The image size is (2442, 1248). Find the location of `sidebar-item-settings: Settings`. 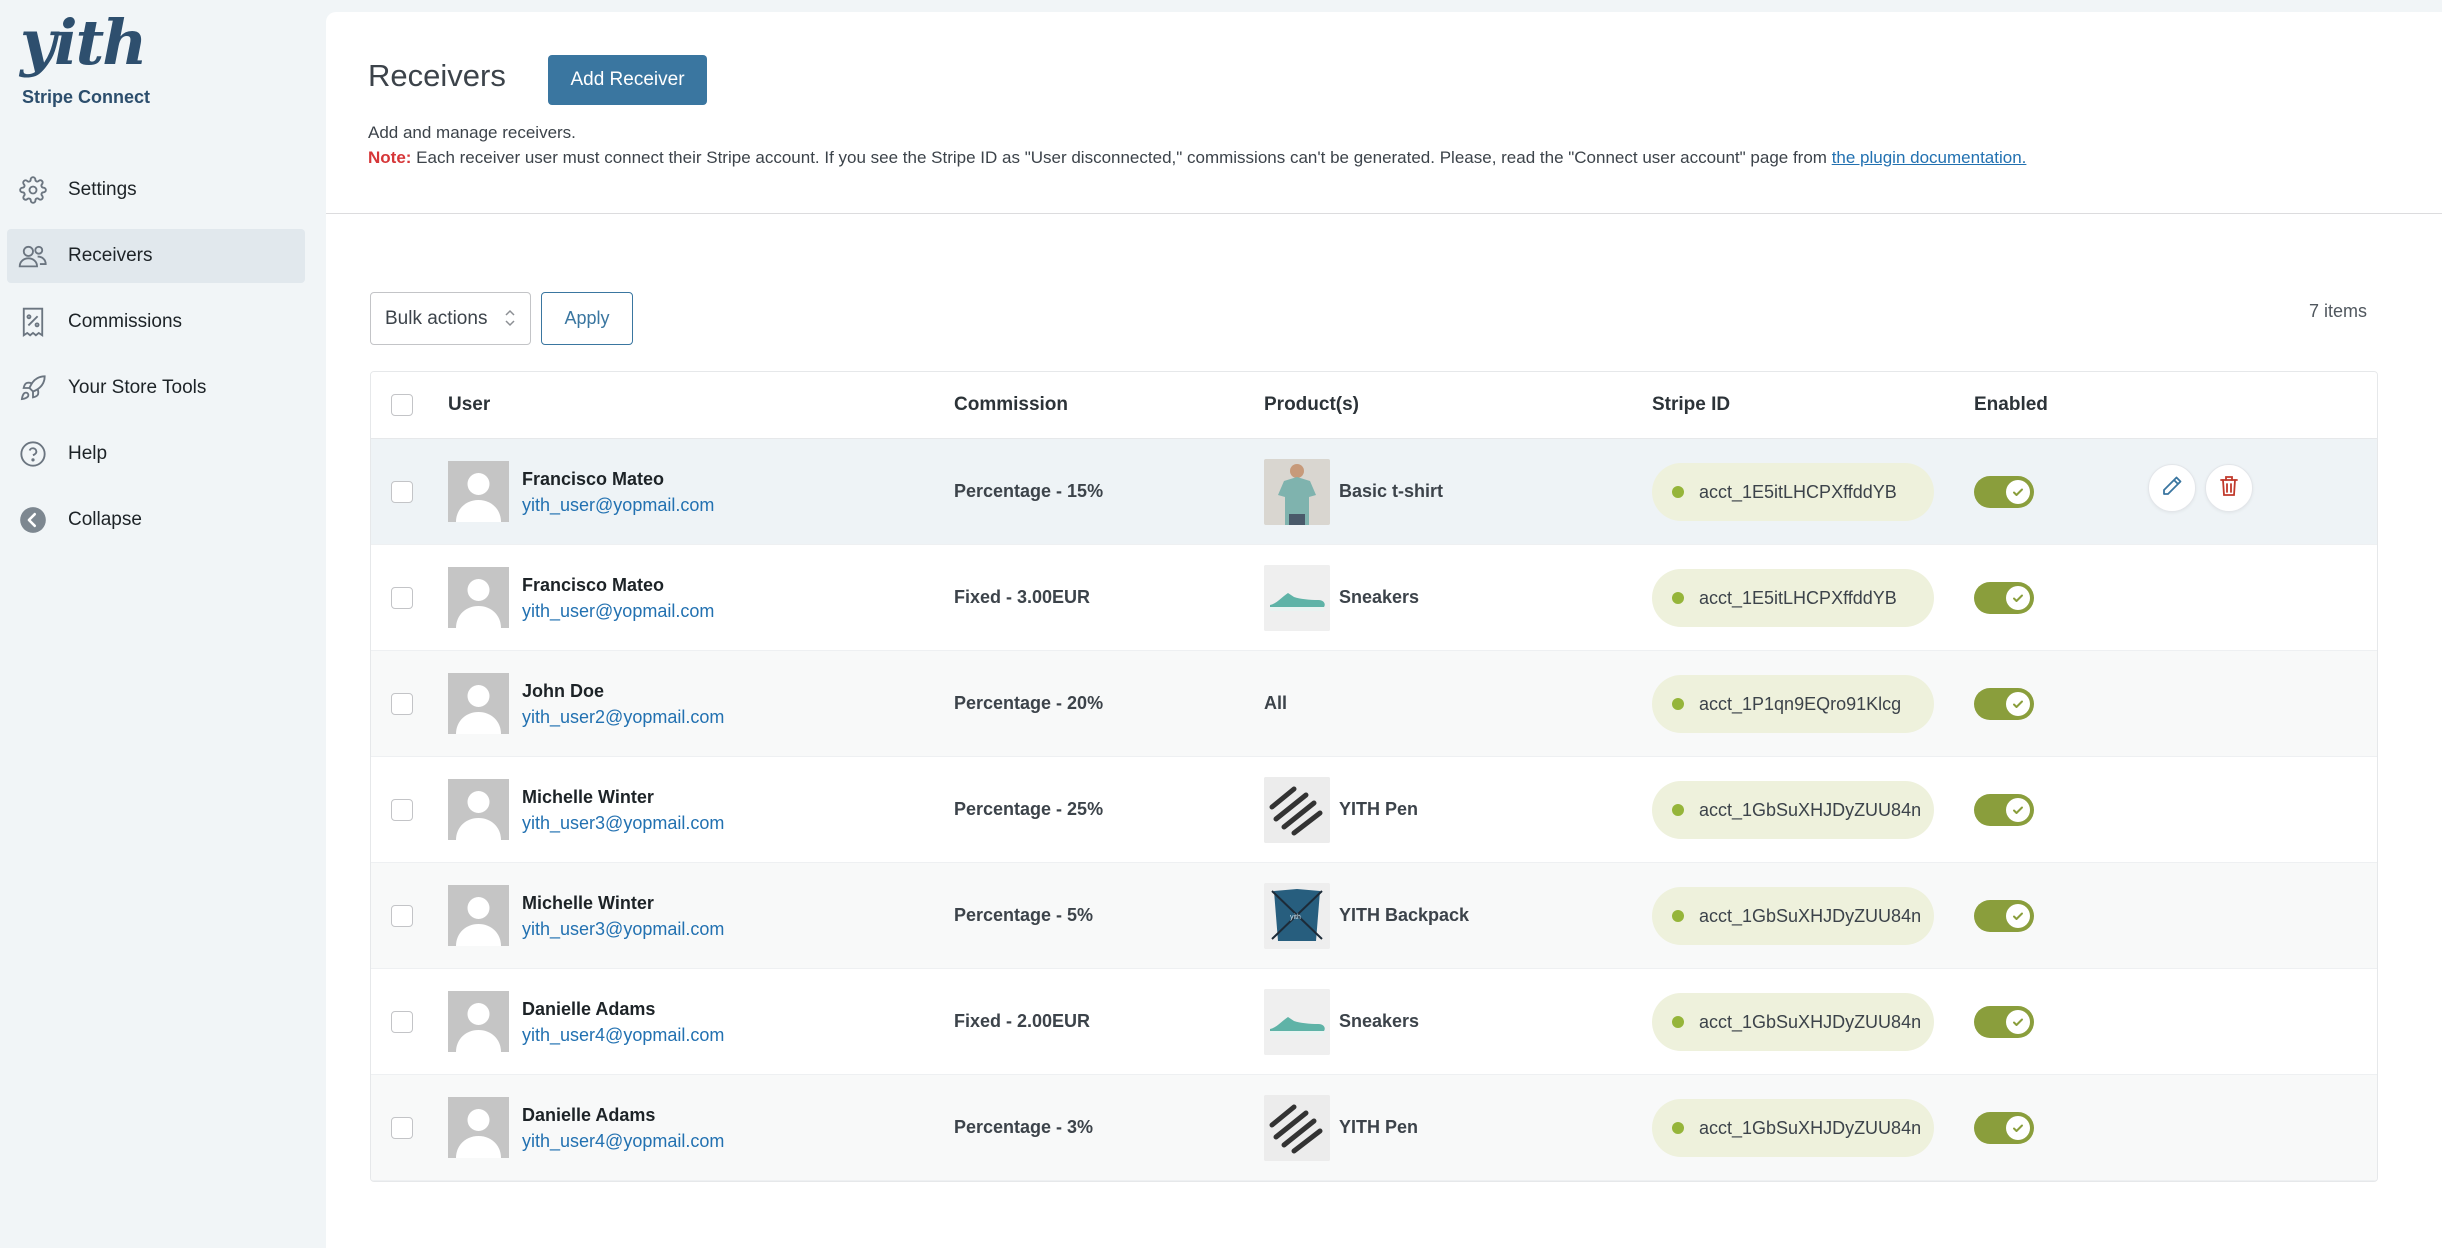

sidebar-item-settings: Settings is located at coordinates (156, 190).